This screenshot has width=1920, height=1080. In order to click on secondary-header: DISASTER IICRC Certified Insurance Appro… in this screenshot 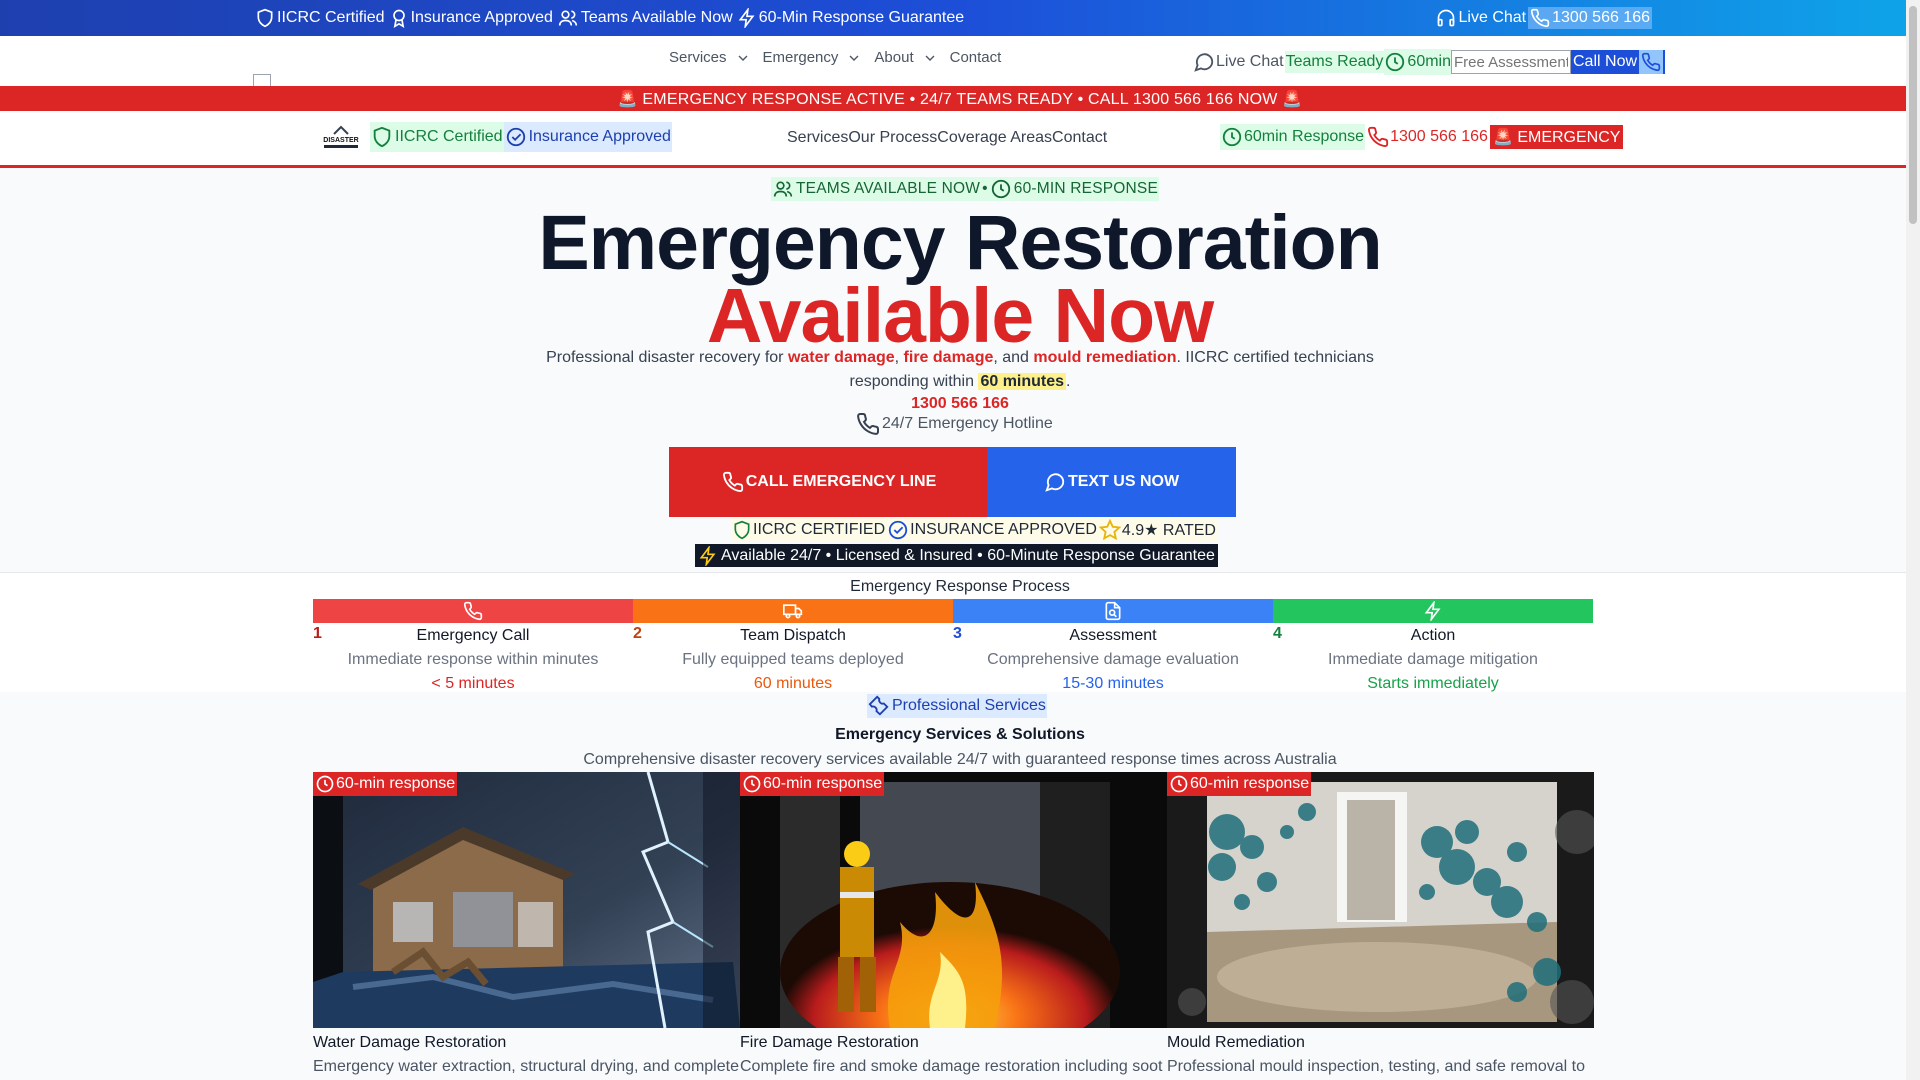, I will do `click(960, 139)`.